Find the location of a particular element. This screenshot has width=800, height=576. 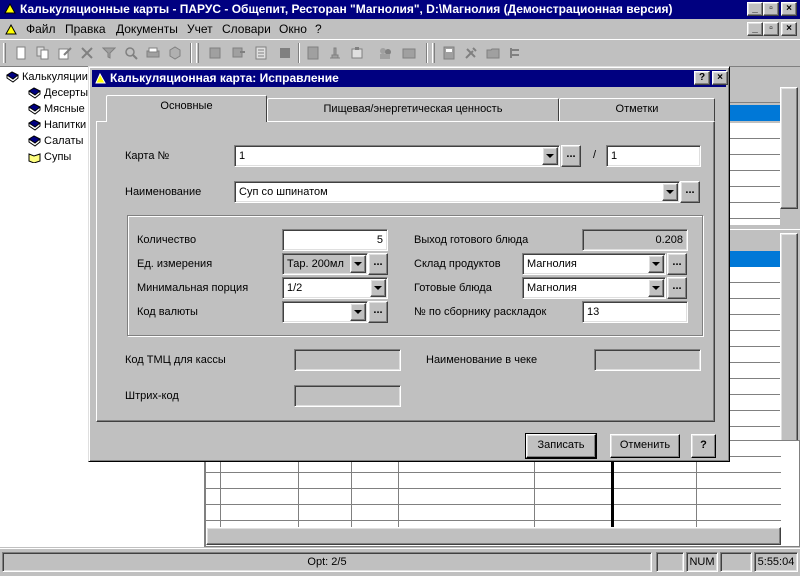

status-bar: Opt: 2/5 NUM 5:55:04 is located at coordinates (400, 562).